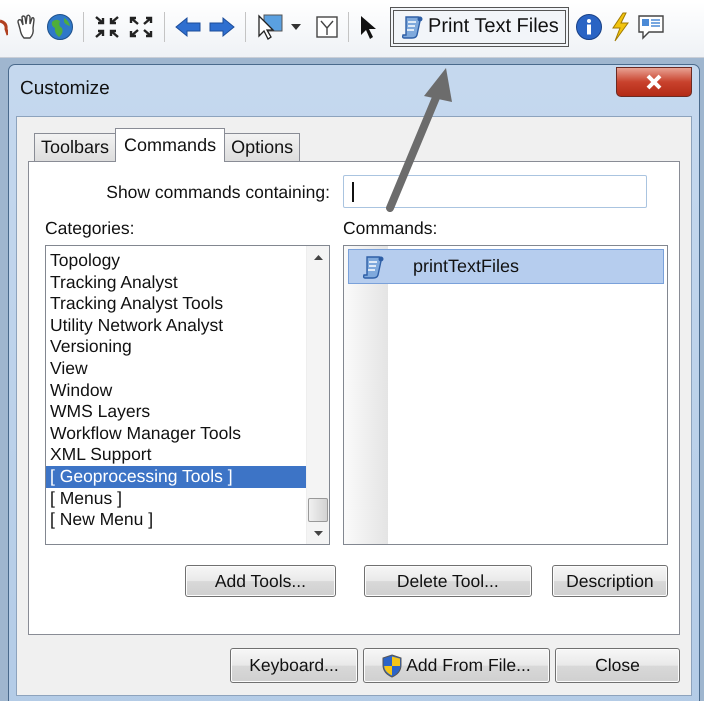 This screenshot has width=704, height=701. Describe the element at coordinates (90, 229) in the screenshot. I see `list-label: Categories:` at that location.